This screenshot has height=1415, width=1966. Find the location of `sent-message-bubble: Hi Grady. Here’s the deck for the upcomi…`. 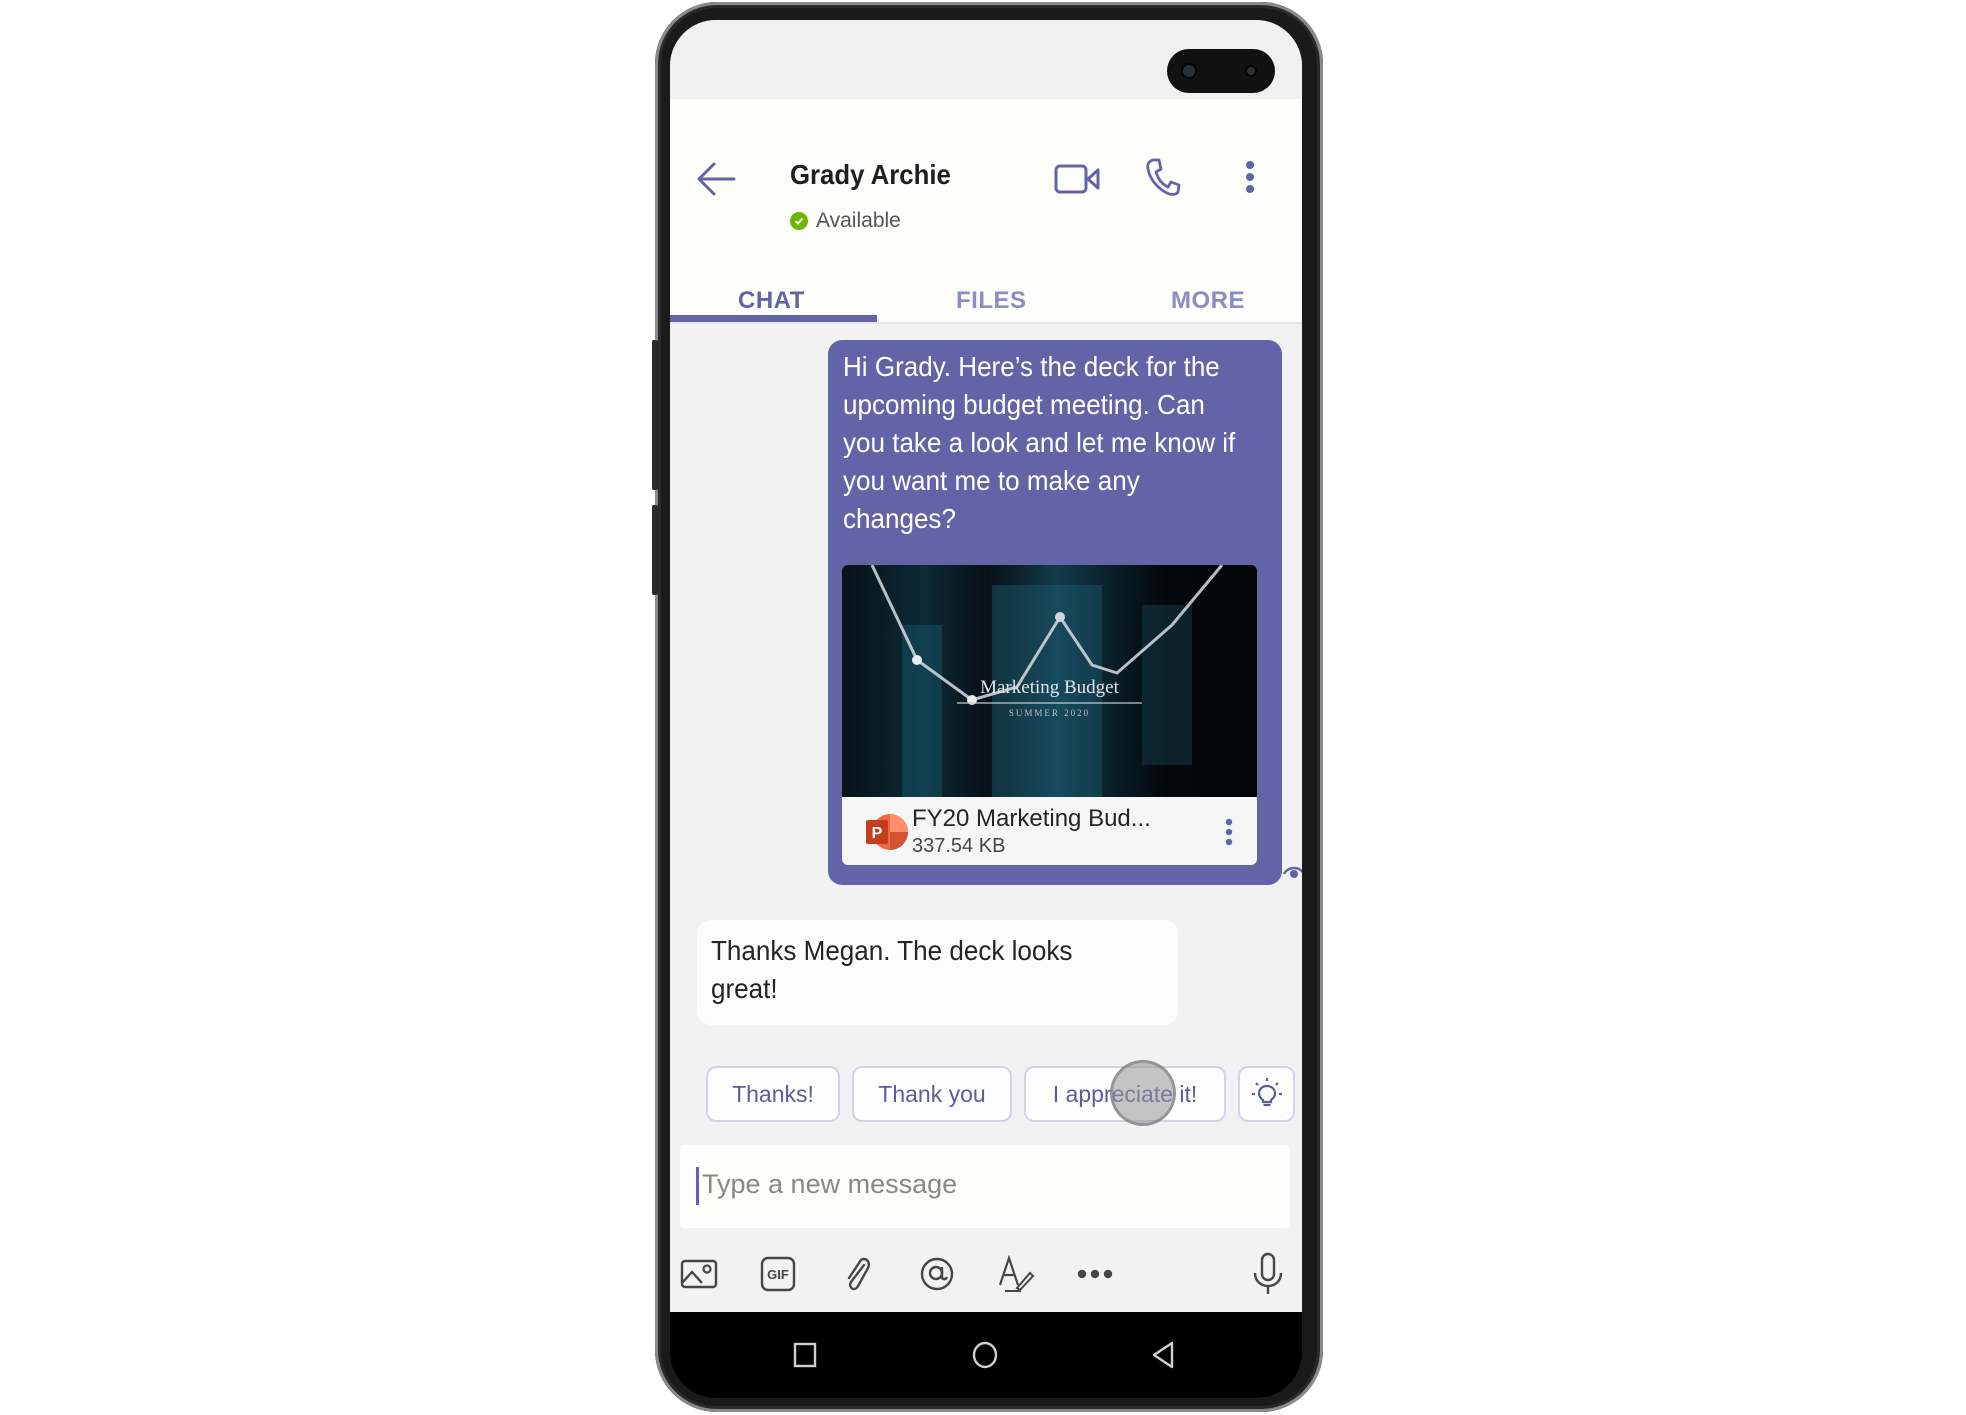

sent-message-bubble: Hi Grady. Here’s the deck for the upcomi… is located at coordinates (1055, 612).